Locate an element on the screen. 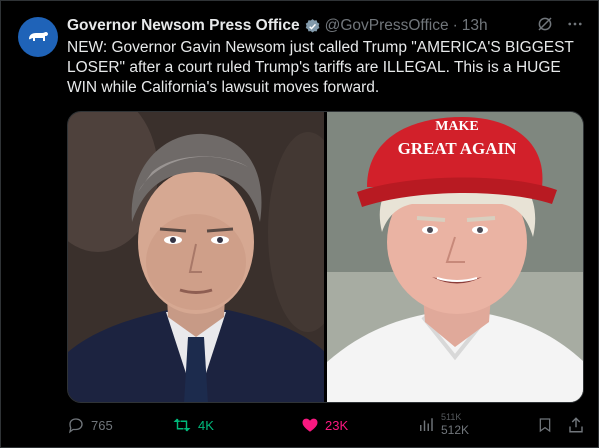 The image size is (599, 448). header-tools is located at coordinates (560, 24).